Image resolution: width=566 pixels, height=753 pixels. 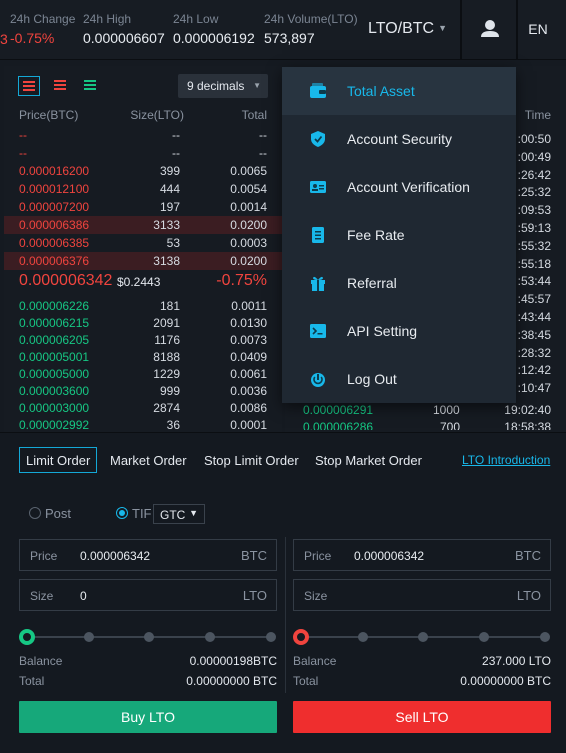 What do you see at coordinates (61, 86) in the screenshot?
I see `view-asks-button` at bounding box center [61, 86].